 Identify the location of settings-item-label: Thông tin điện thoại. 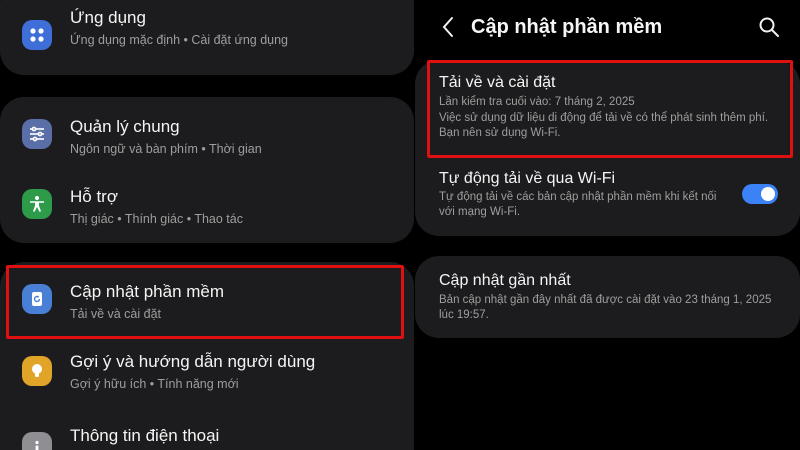
(145, 435).